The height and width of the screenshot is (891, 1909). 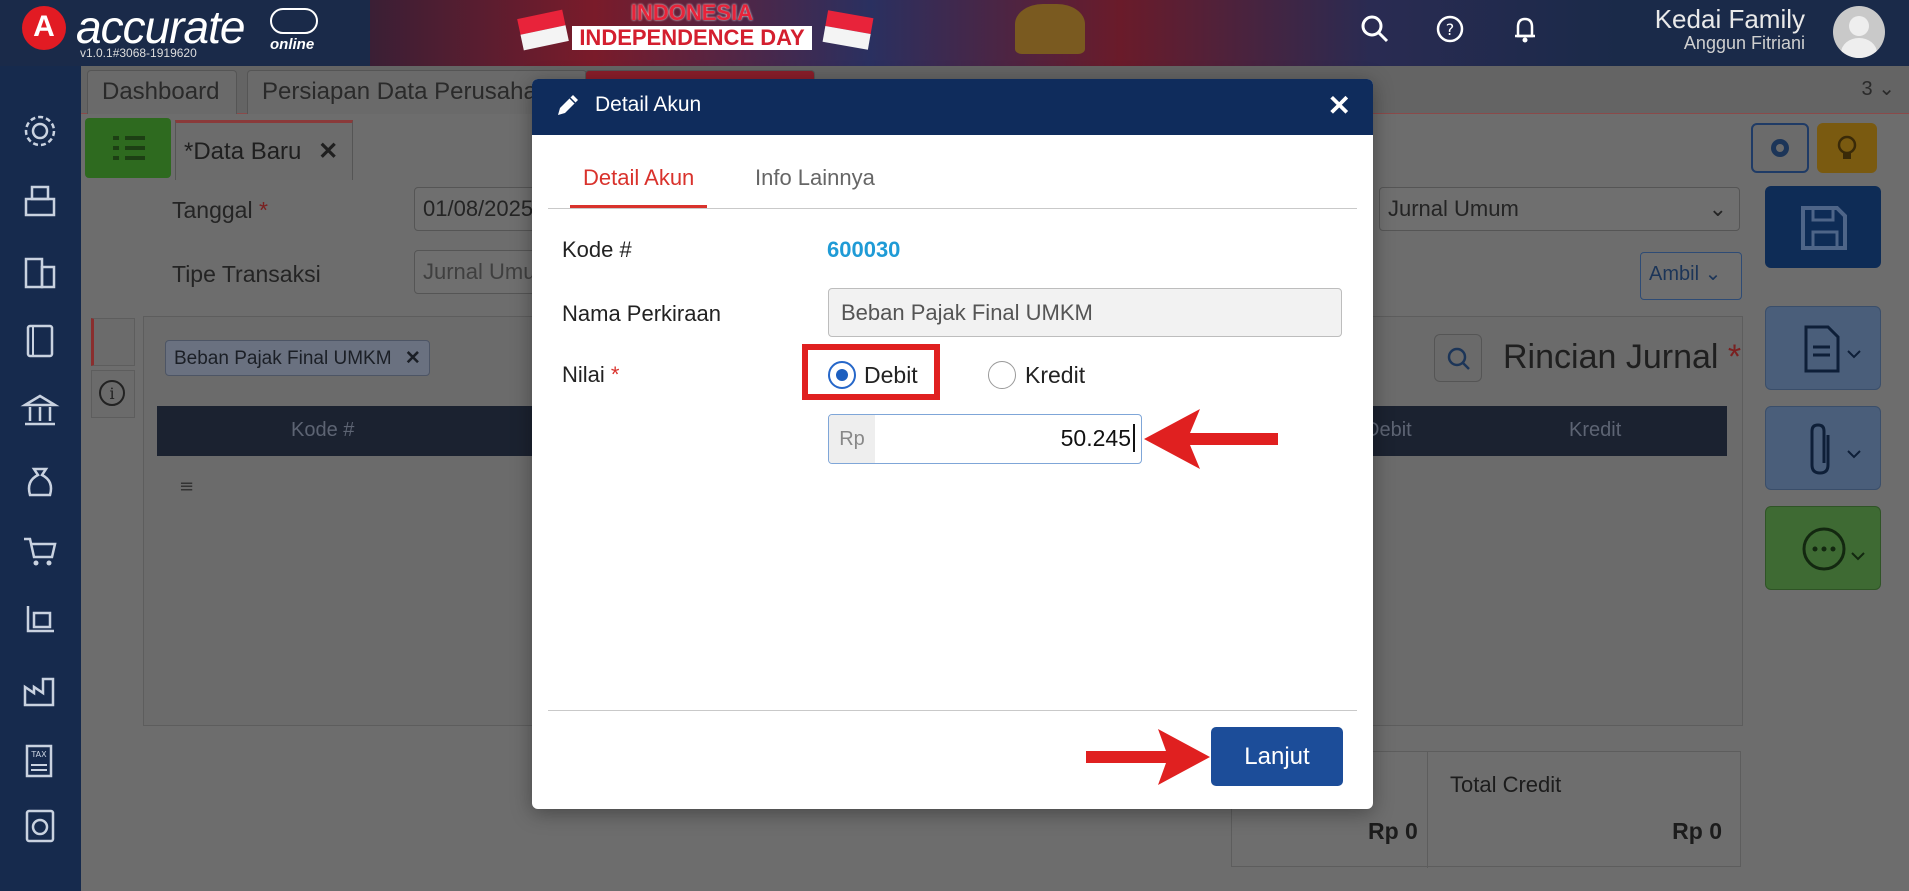 What do you see at coordinates (864, 249) in the screenshot?
I see `kode-value: 600030` at bounding box center [864, 249].